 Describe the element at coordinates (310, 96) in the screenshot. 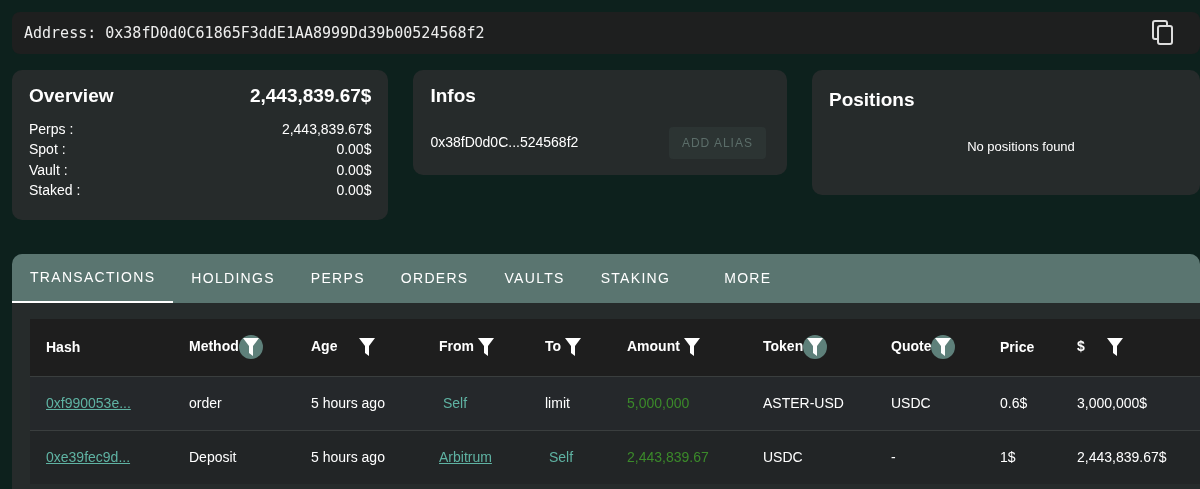

I see `total-value: 2,443,839.67$` at that location.